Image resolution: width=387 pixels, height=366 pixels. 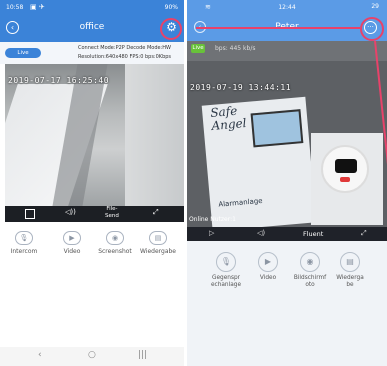 What do you see at coordinates (30, 214) in the screenshot?
I see `stop-icon` at bounding box center [30, 214].